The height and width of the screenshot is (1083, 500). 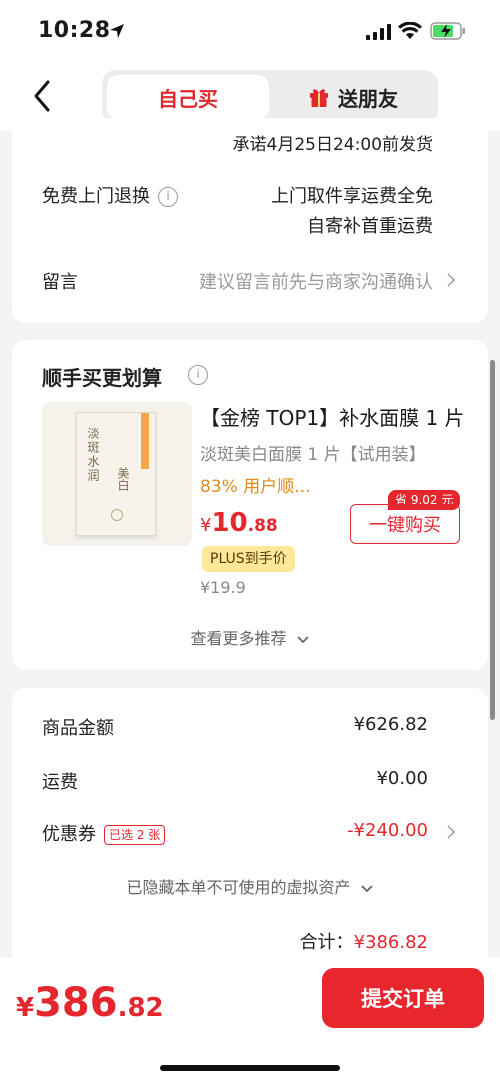 What do you see at coordinates (316, 281) in the screenshot?
I see `message-input: 建议留言前先与商家沟通确认` at bounding box center [316, 281].